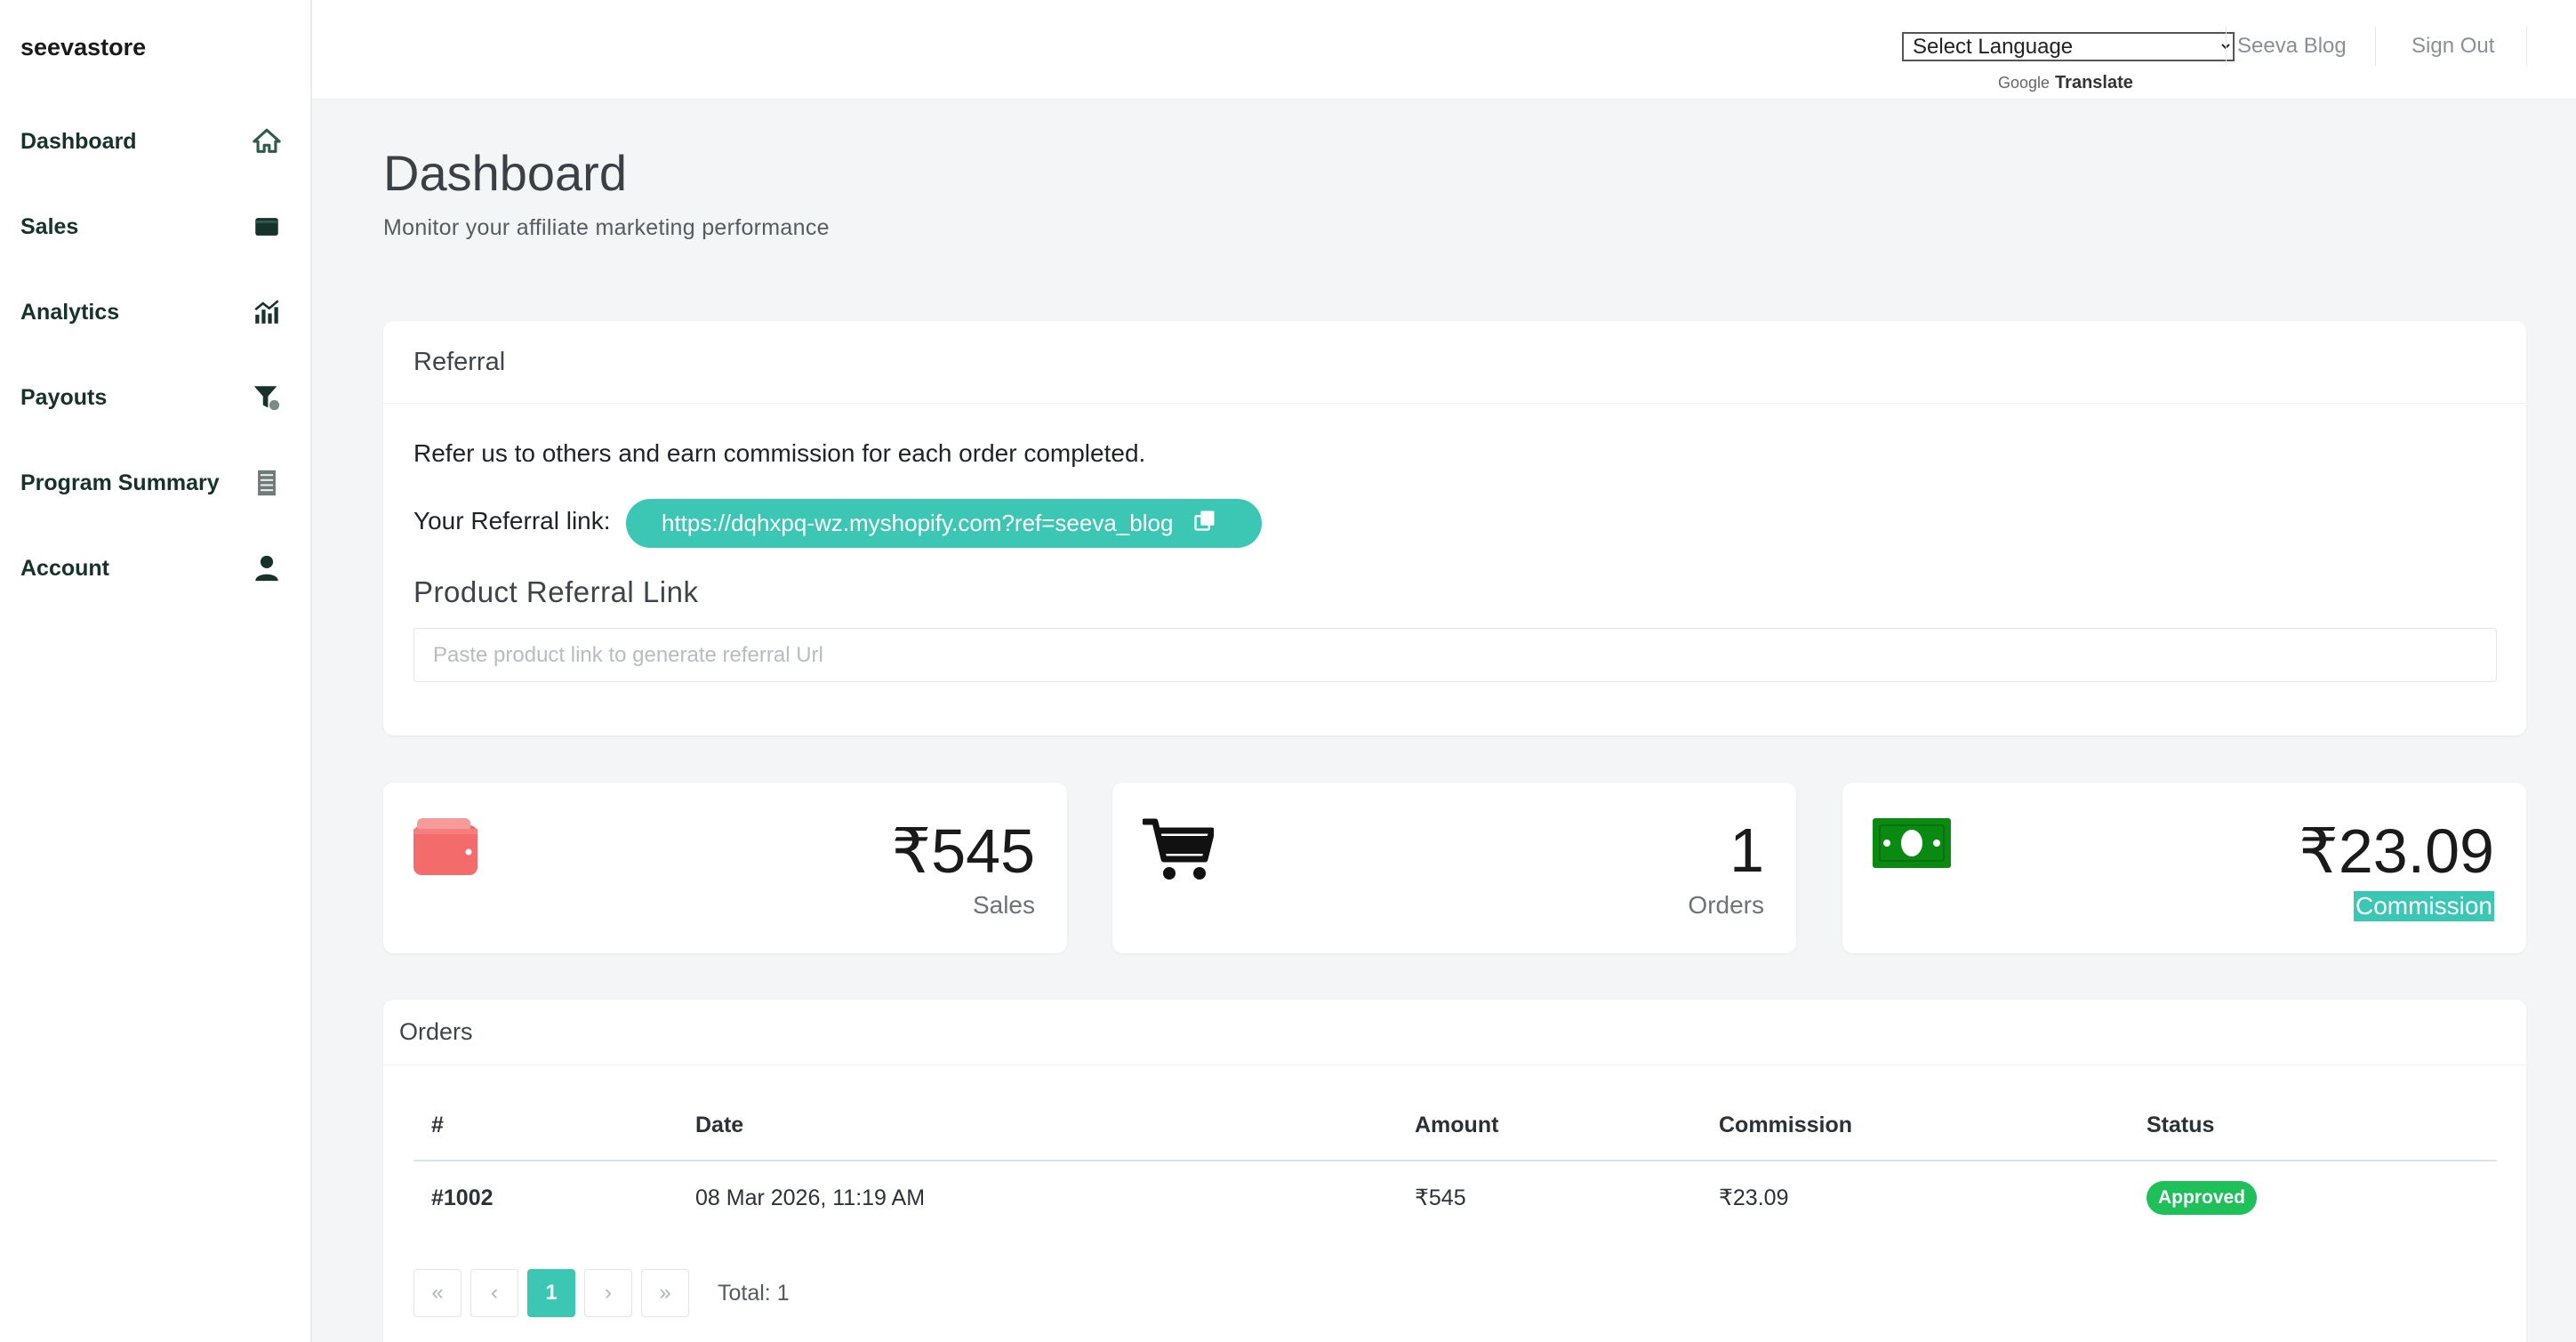  What do you see at coordinates (2452, 47) in the screenshot?
I see `sign-out-link: Sign Out` at bounding box center [2452, 47].